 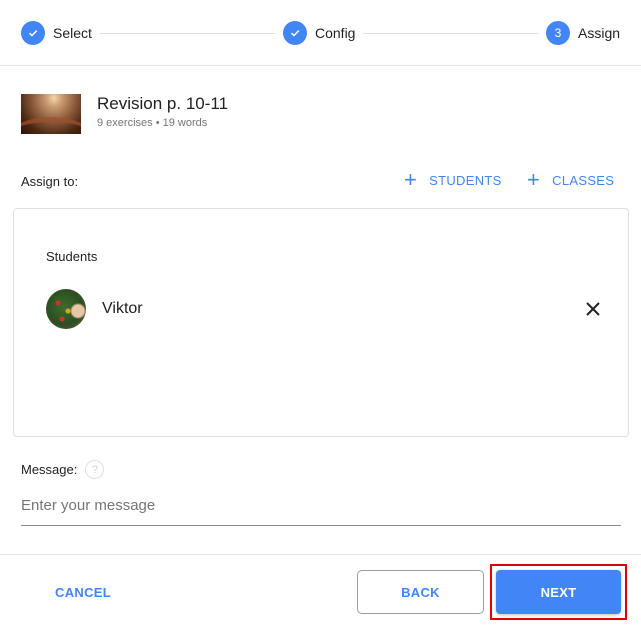 What do you see at coordinates (321, 506) in the screenshot?
I see `message-input` at bounding box center [321, 506].